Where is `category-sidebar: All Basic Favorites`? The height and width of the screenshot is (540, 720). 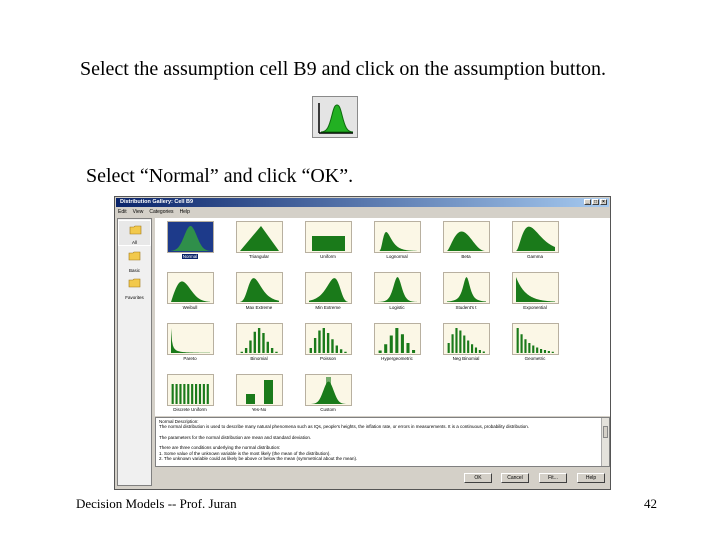
category-sidebar: All Basic Favorites is located at coordinates (134, 352).